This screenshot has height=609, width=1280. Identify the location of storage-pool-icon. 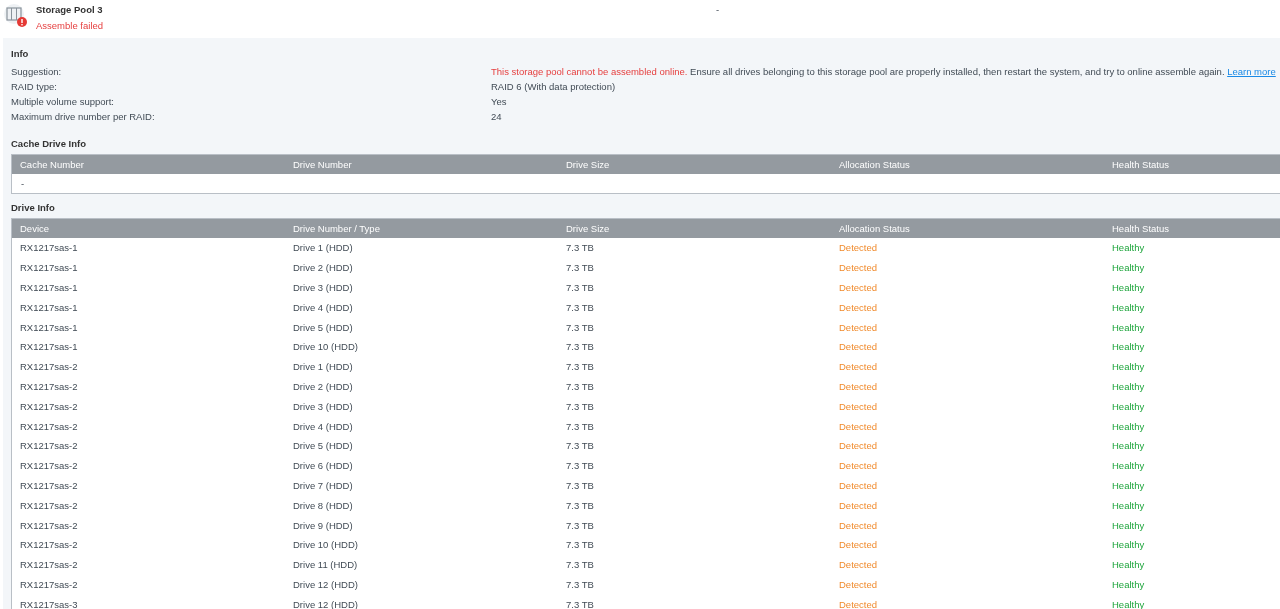
(16, 16).